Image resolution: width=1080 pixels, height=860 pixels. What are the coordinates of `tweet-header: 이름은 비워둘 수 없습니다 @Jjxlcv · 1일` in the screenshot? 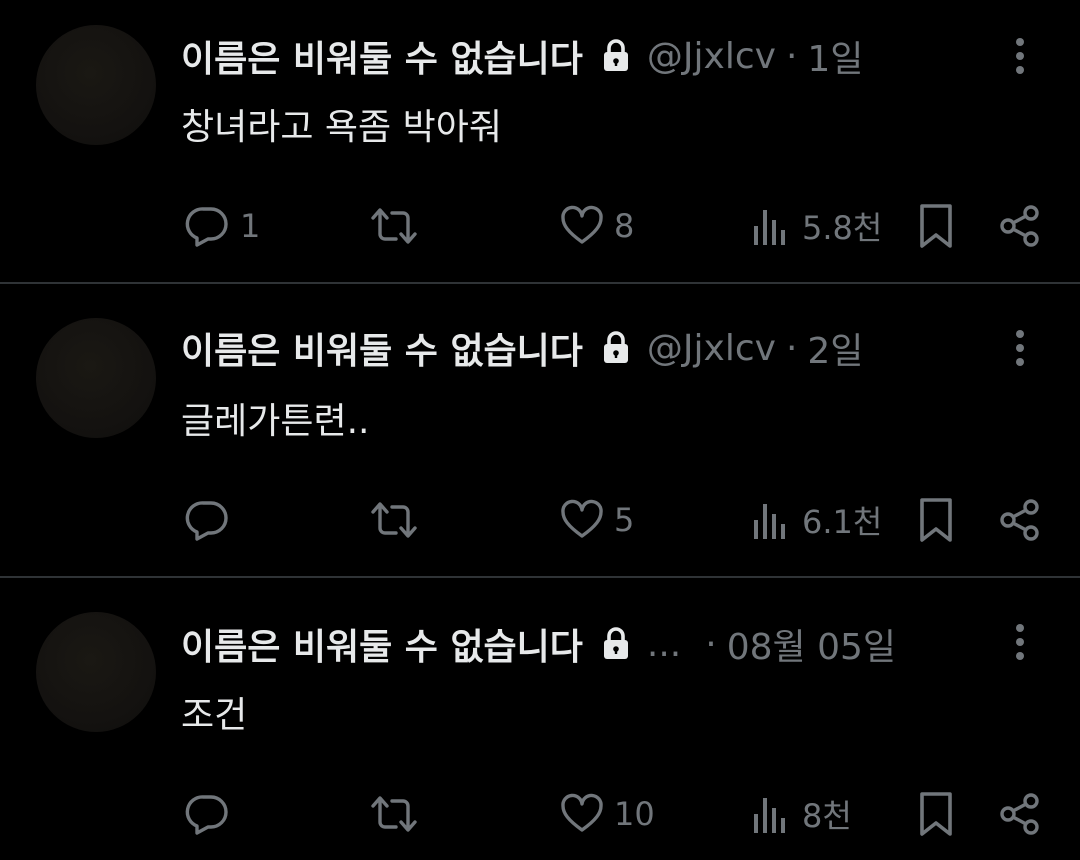 It's located at (522, 56).